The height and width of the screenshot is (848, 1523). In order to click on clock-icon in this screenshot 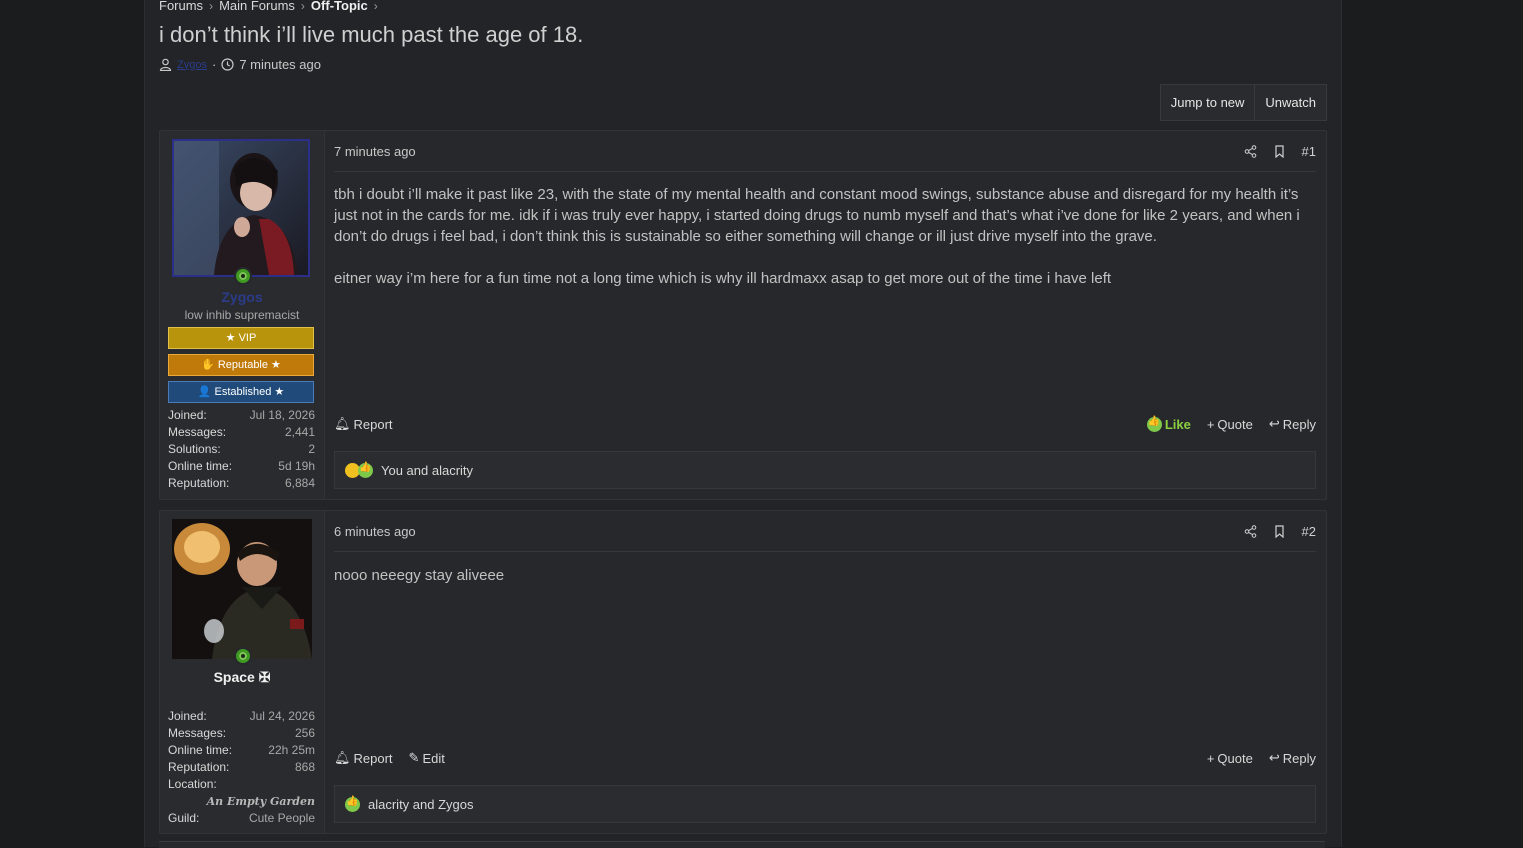, I will do `click(227, 64)`.